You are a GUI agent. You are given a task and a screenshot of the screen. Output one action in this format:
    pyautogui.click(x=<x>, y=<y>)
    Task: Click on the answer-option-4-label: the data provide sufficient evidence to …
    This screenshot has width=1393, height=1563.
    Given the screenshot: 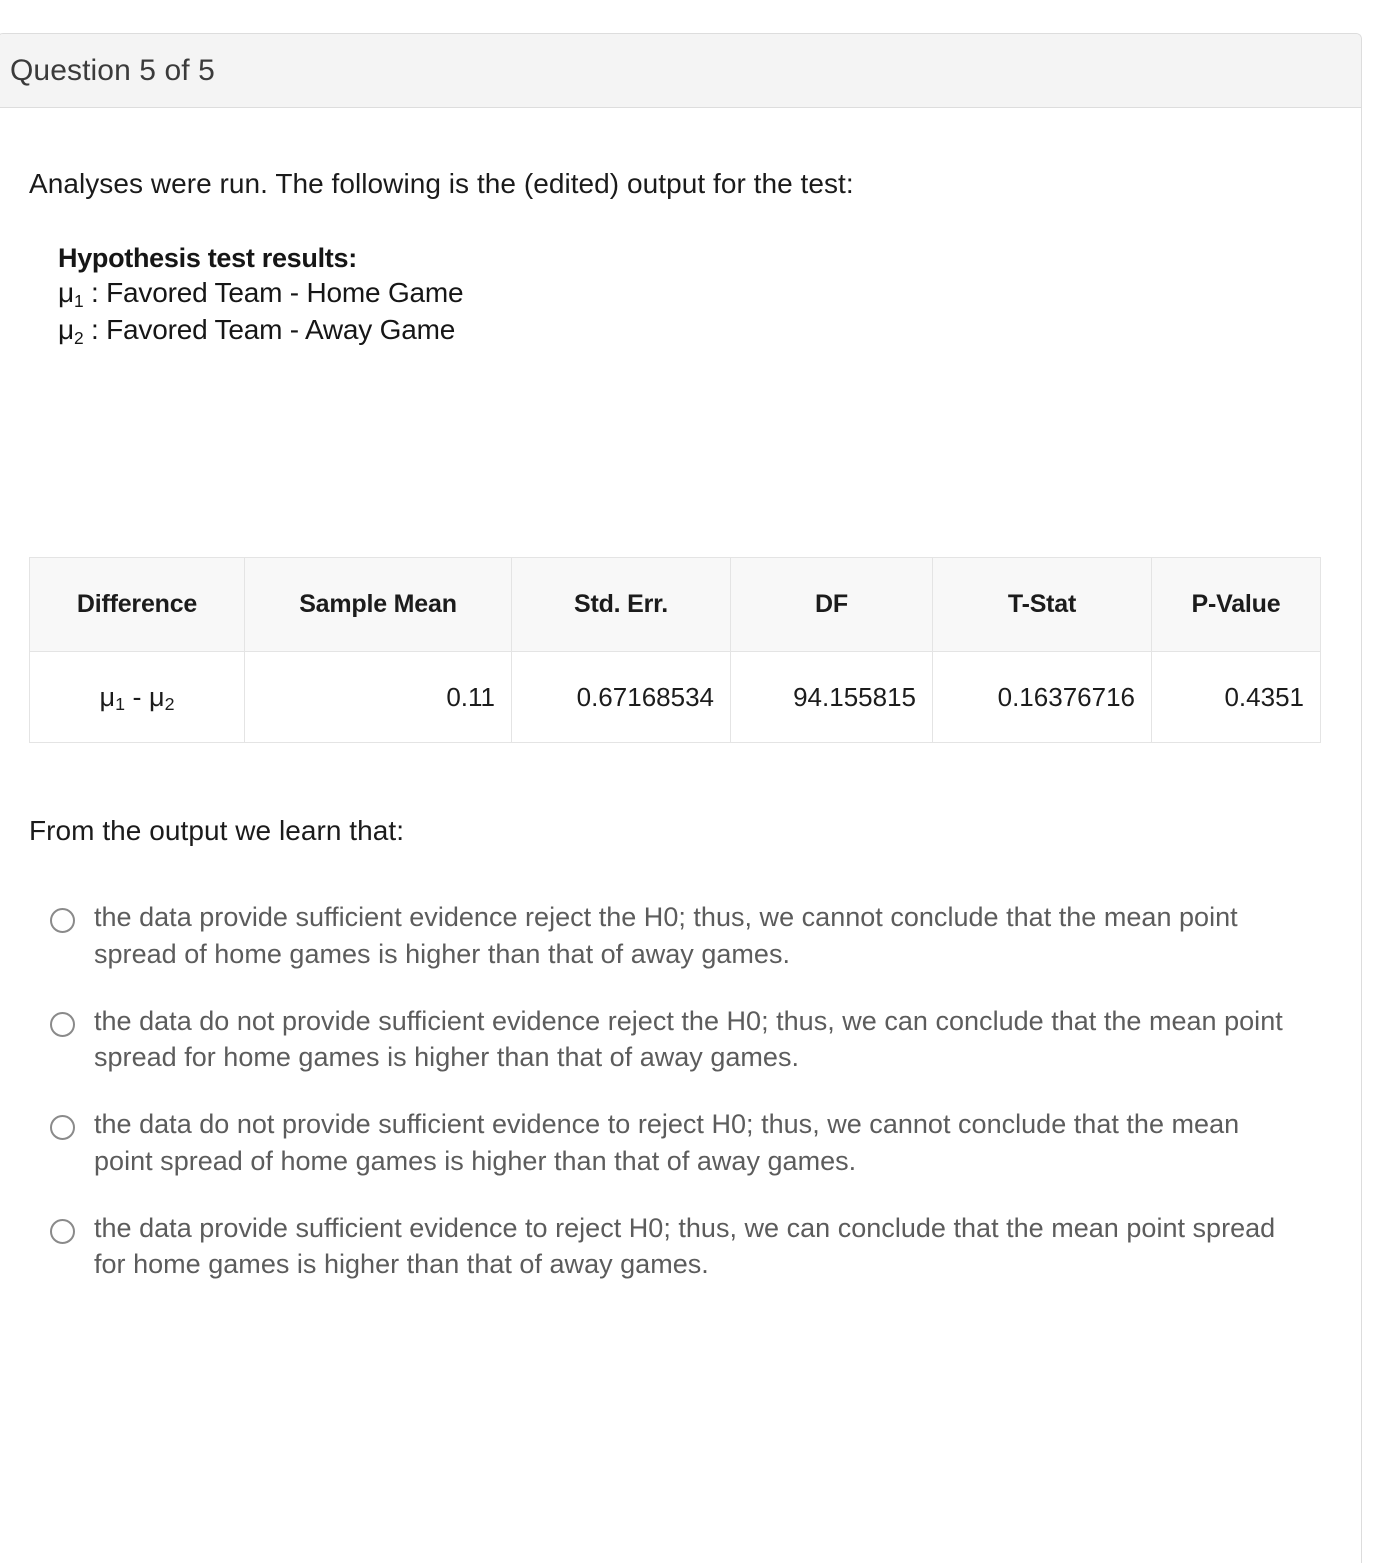 What is the action you would take?
    pyautogui.click(x=689, y=1246)
    